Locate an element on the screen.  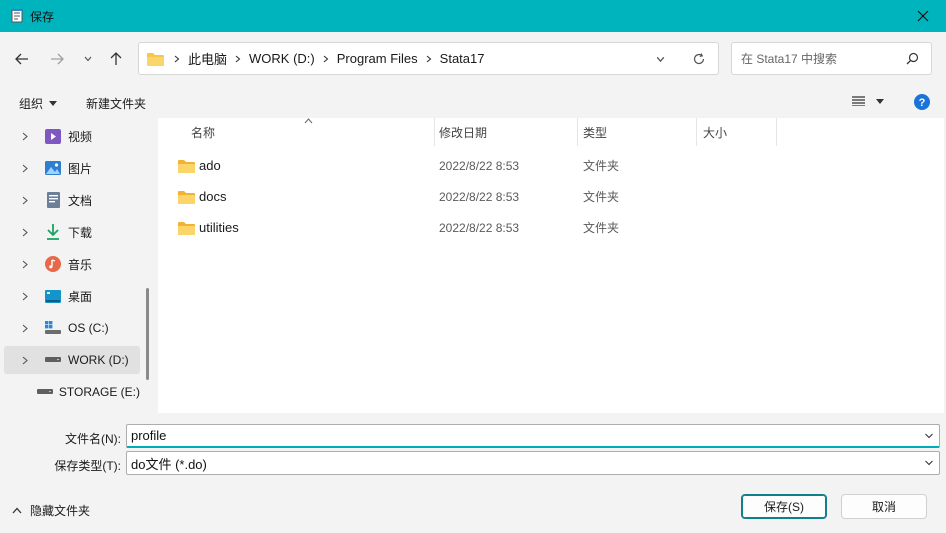
column-header-type: 类型 is located at coordinates (639, 132).